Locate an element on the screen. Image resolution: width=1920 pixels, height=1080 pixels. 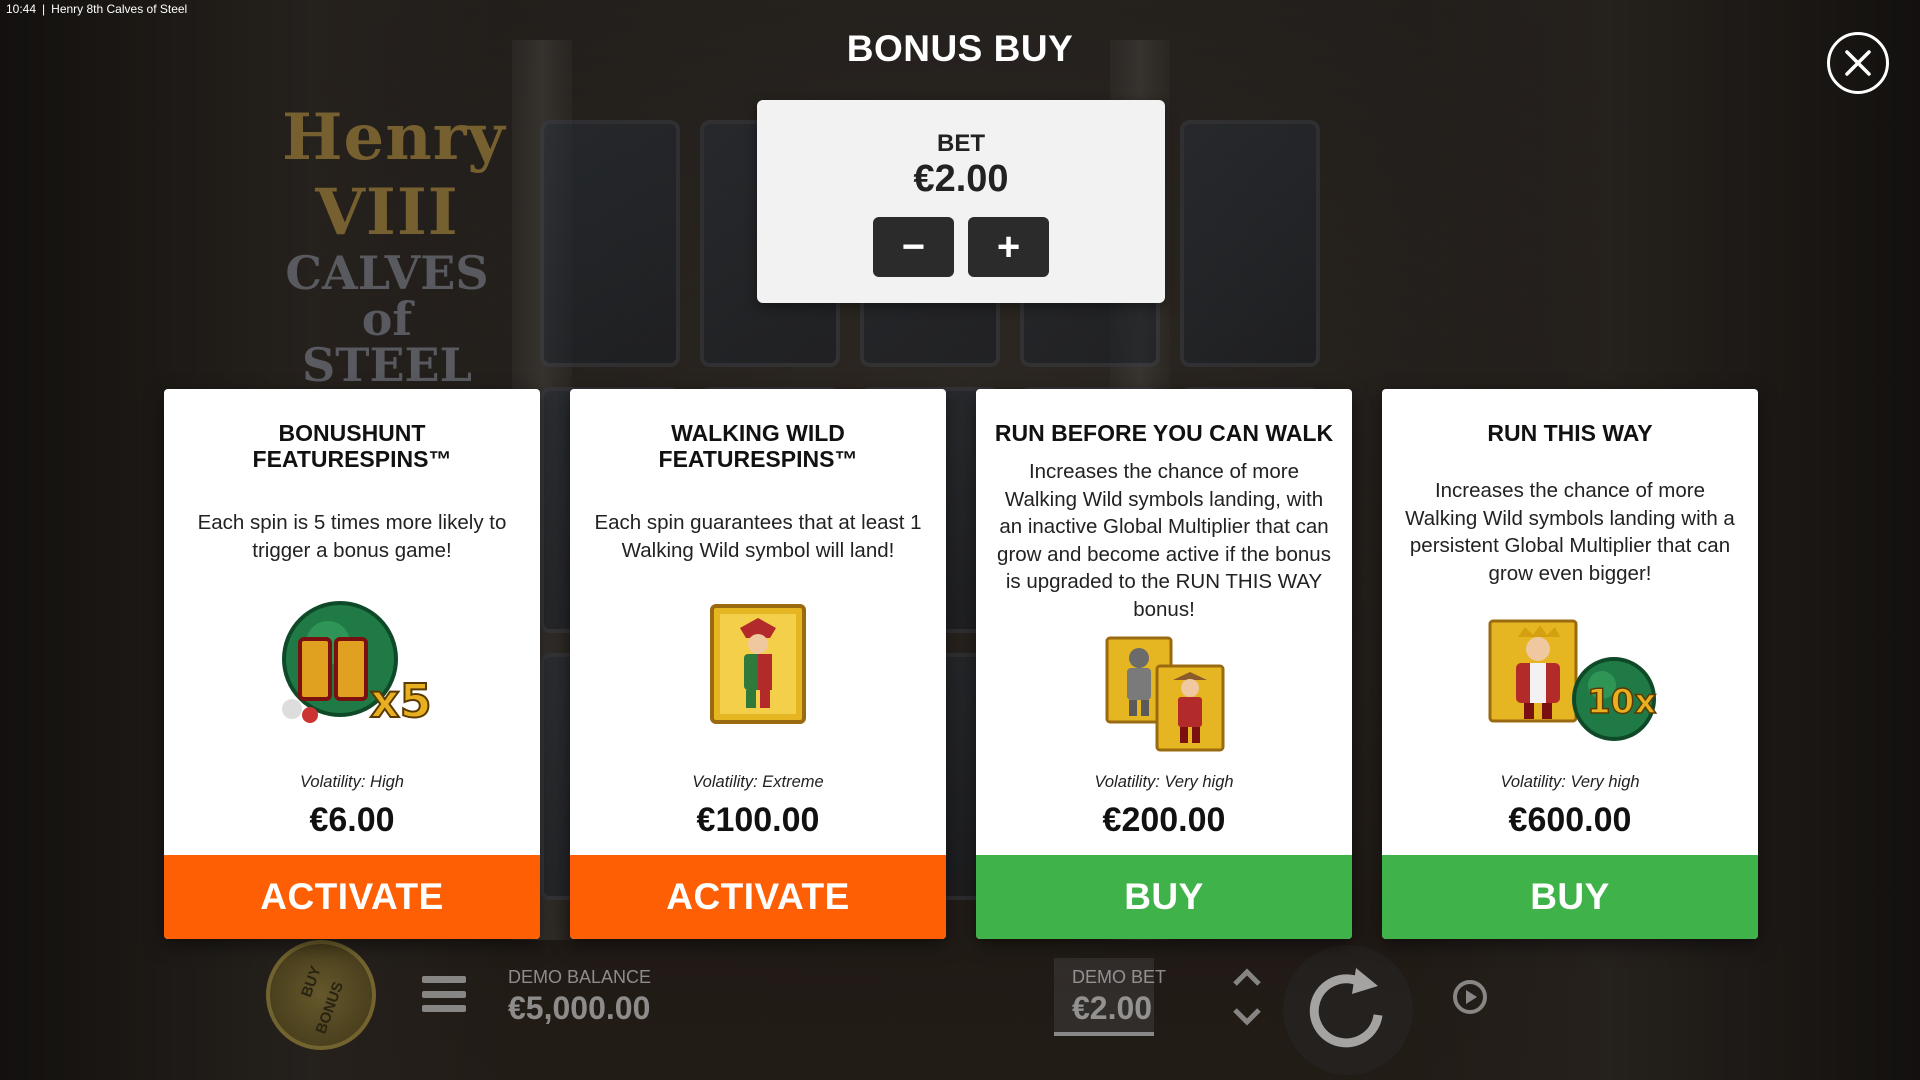
demo-bet-label: DEMO BET is located at coordinates (1119, 977).